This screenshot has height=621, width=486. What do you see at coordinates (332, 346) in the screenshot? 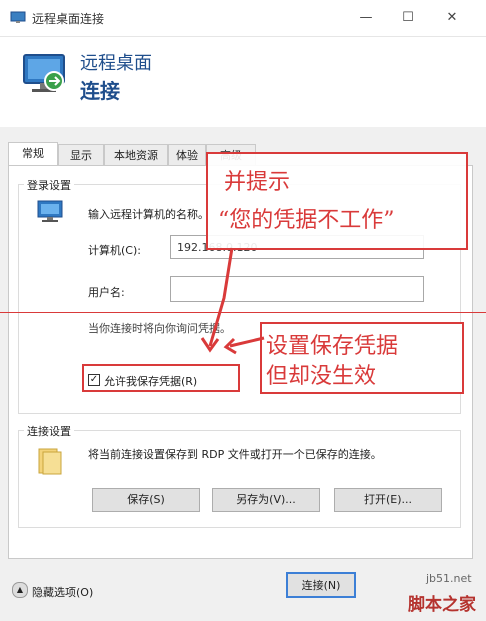
I see `annotation-2-line1: 设置保存凭据` at bounding box center [332, 346].